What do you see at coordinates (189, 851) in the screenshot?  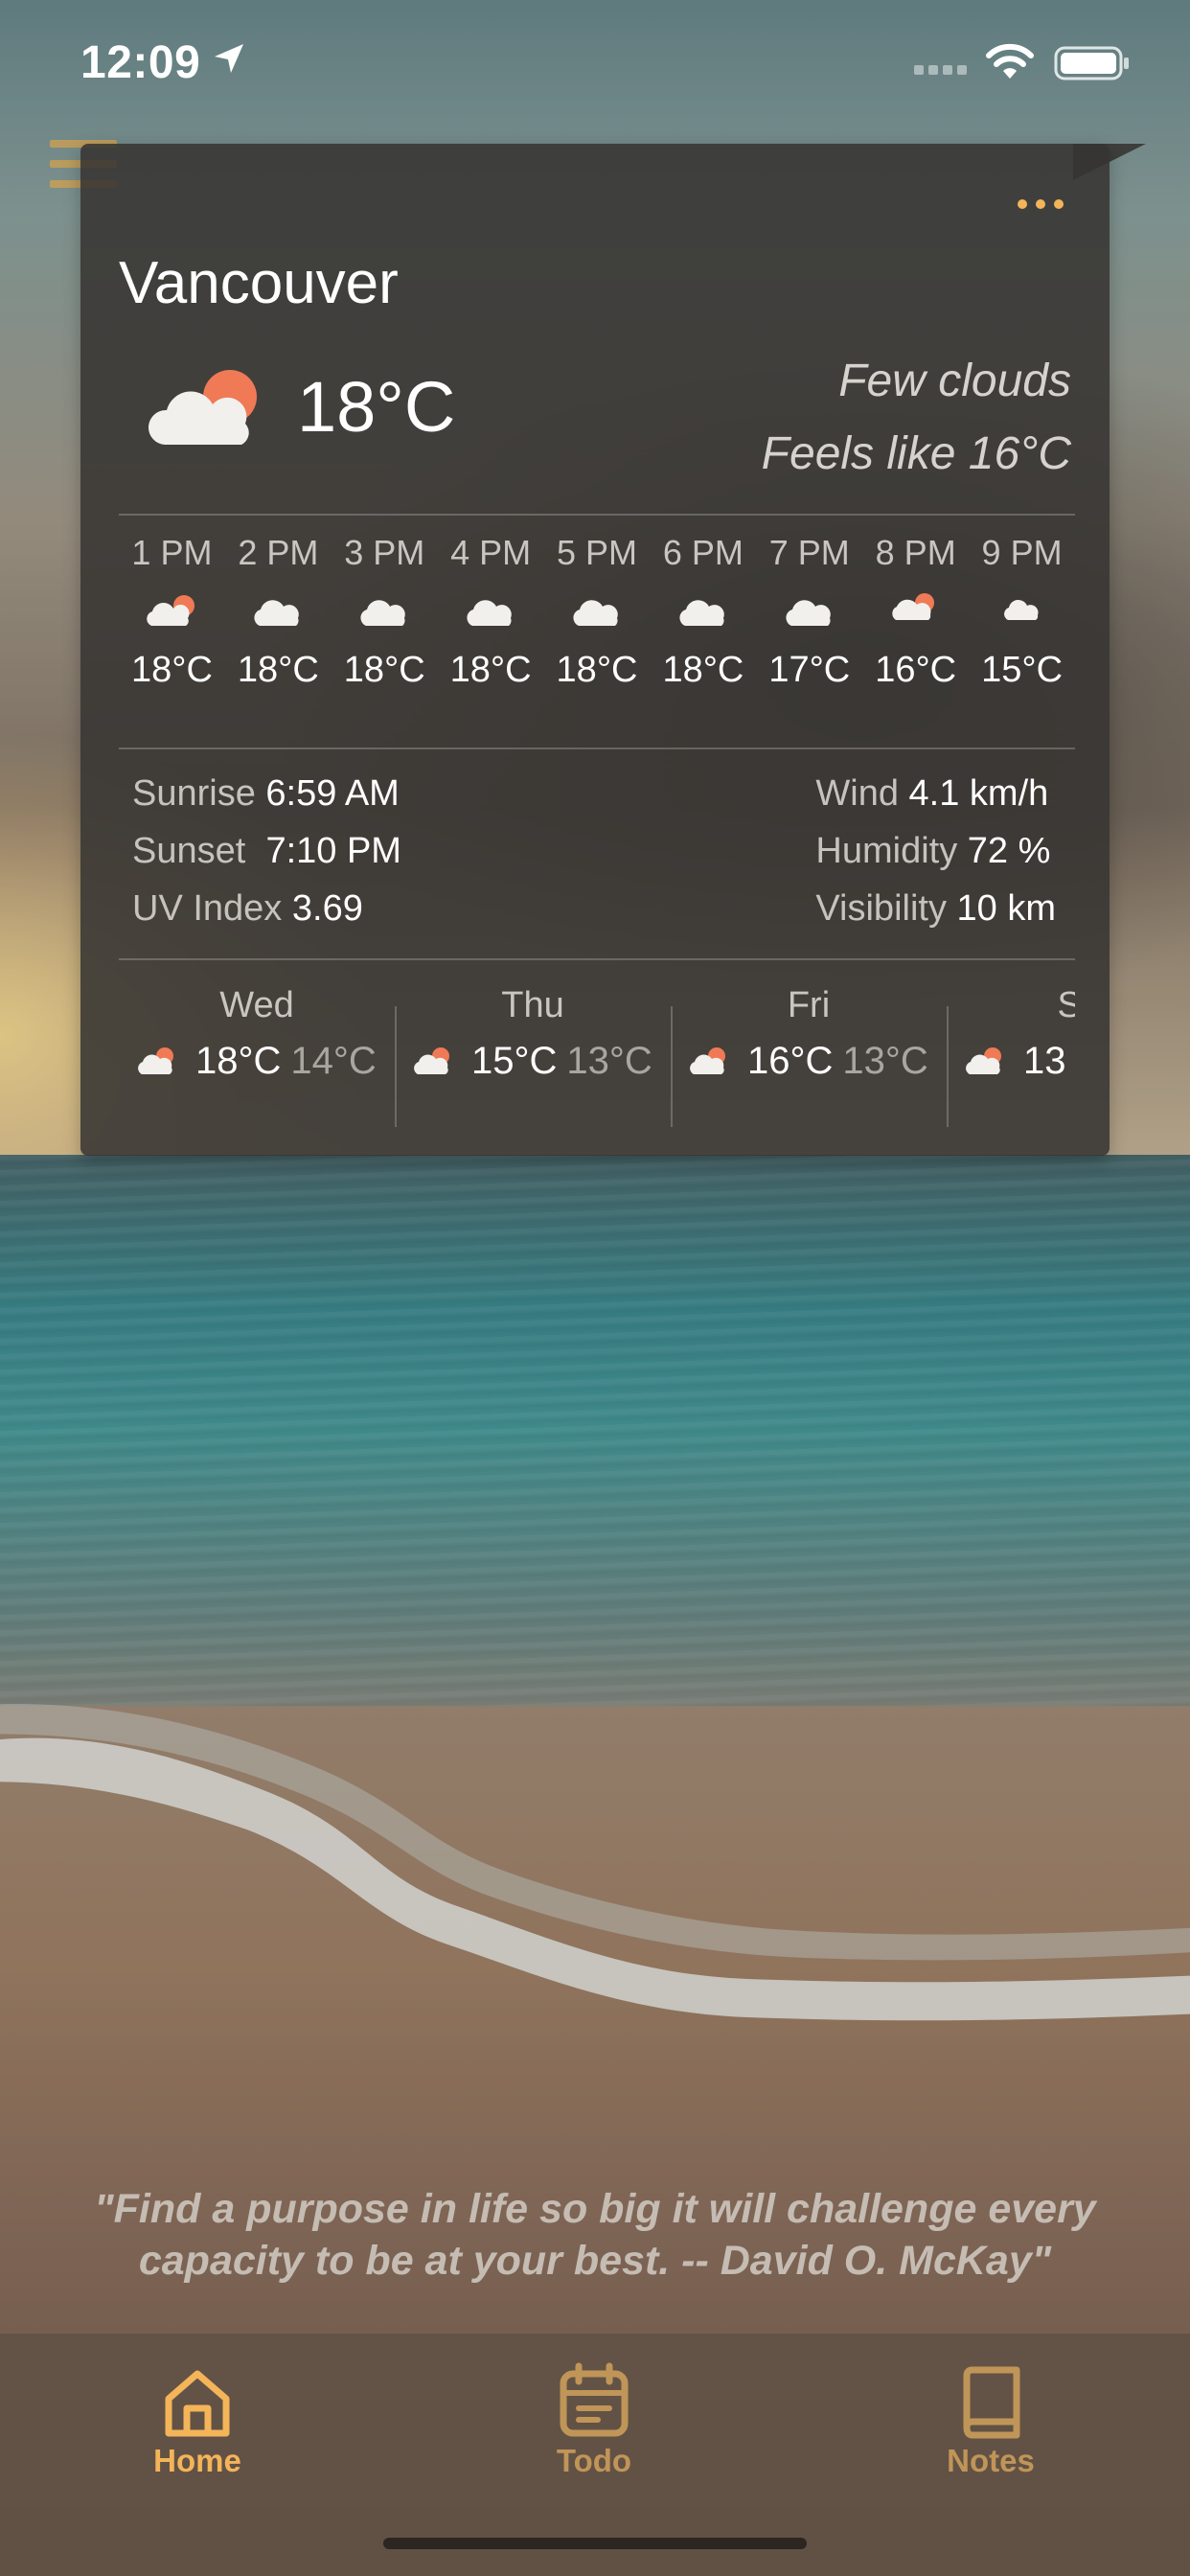 I see `sunset-label: Sunset` at bounding box center [189, 851].